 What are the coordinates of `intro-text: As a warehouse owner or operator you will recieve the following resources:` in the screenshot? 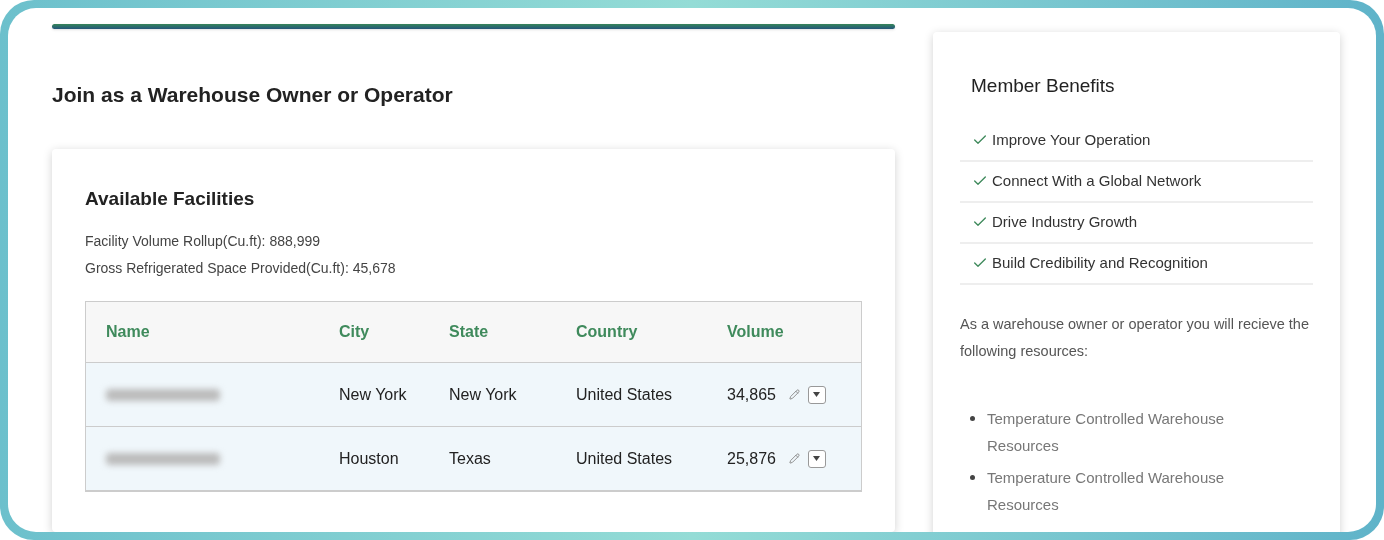 It's located at (1135, 337).